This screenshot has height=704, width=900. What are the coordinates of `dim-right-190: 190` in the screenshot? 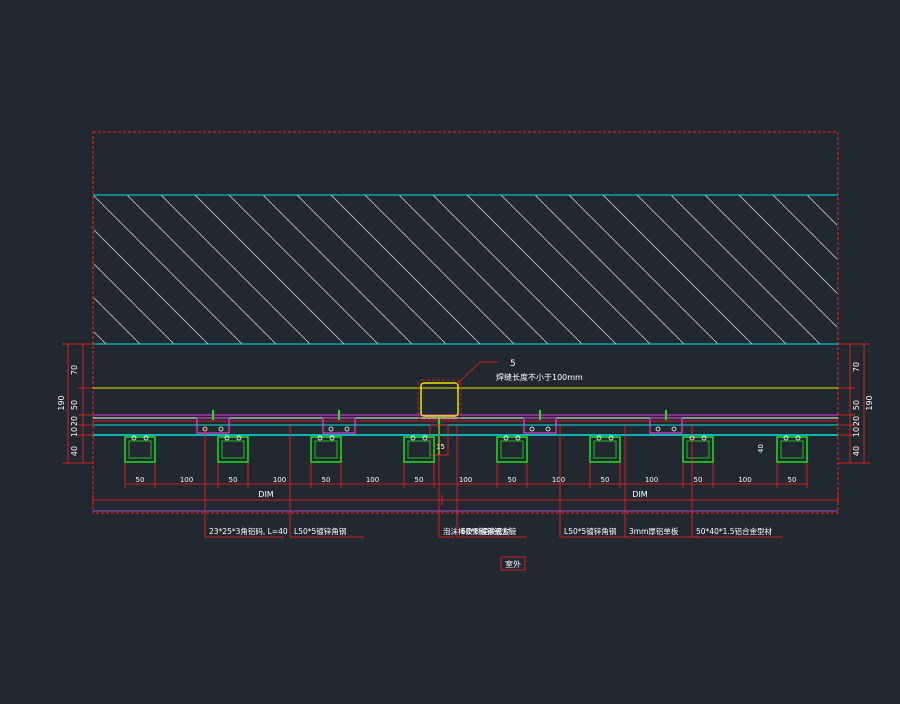 It's located at (869, 402).